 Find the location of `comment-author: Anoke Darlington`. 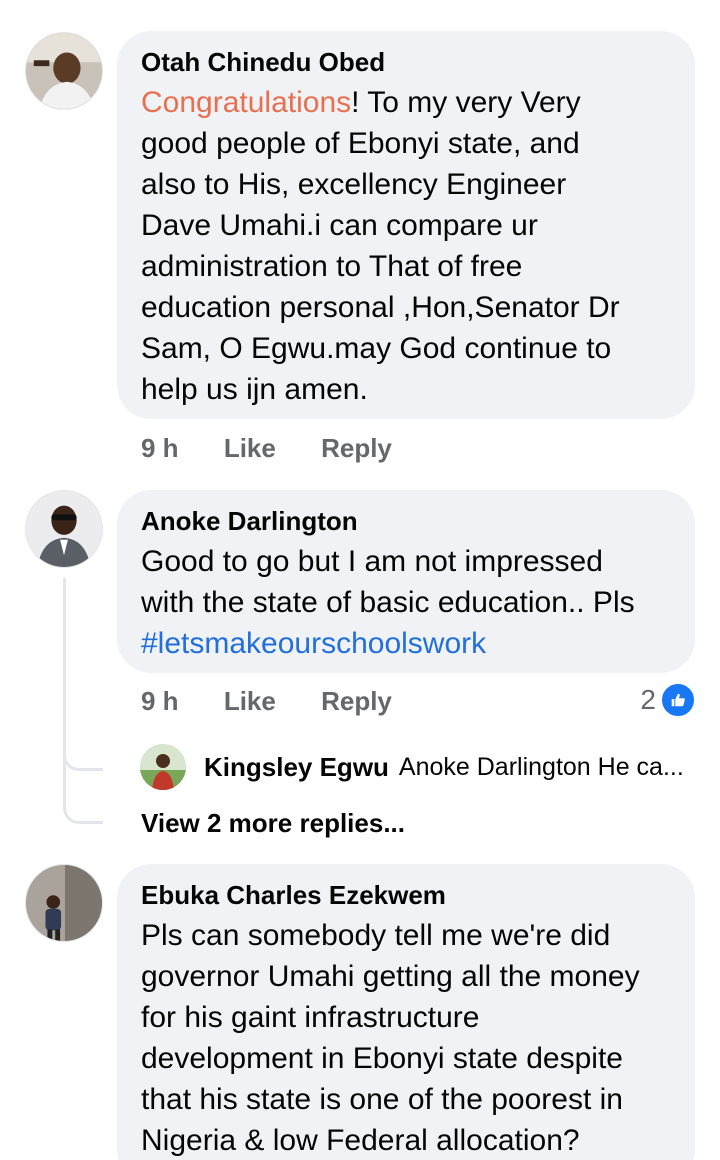

comment-author: Anoke Darlington is located at coordinates (406, 521).